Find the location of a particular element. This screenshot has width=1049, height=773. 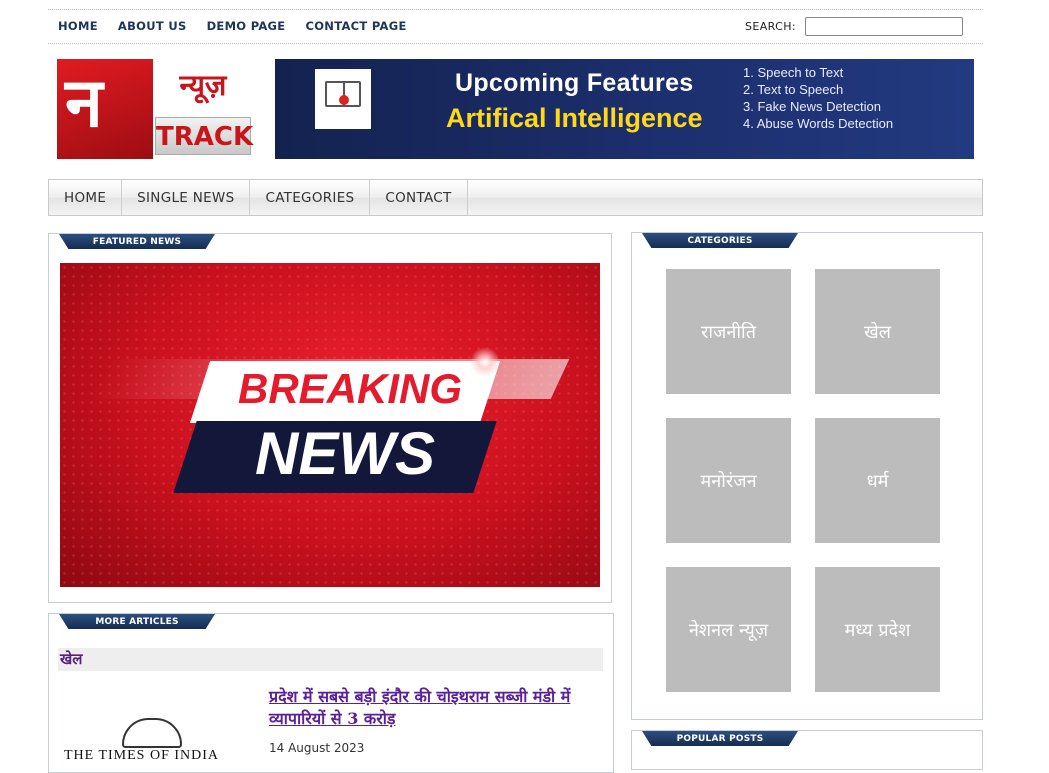

banner-heading: Upcoming Features is located at coordinates (574, 83).